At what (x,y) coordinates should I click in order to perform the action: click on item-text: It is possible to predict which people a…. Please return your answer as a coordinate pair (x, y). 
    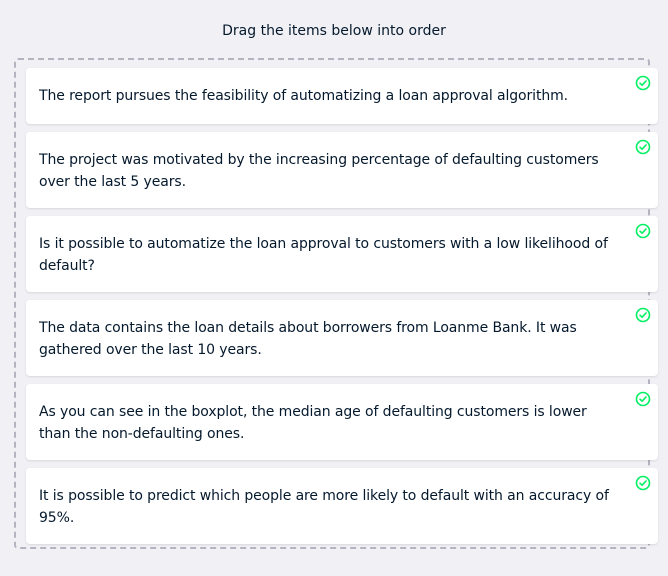
    Looking at the image, I should click on (324, 507).